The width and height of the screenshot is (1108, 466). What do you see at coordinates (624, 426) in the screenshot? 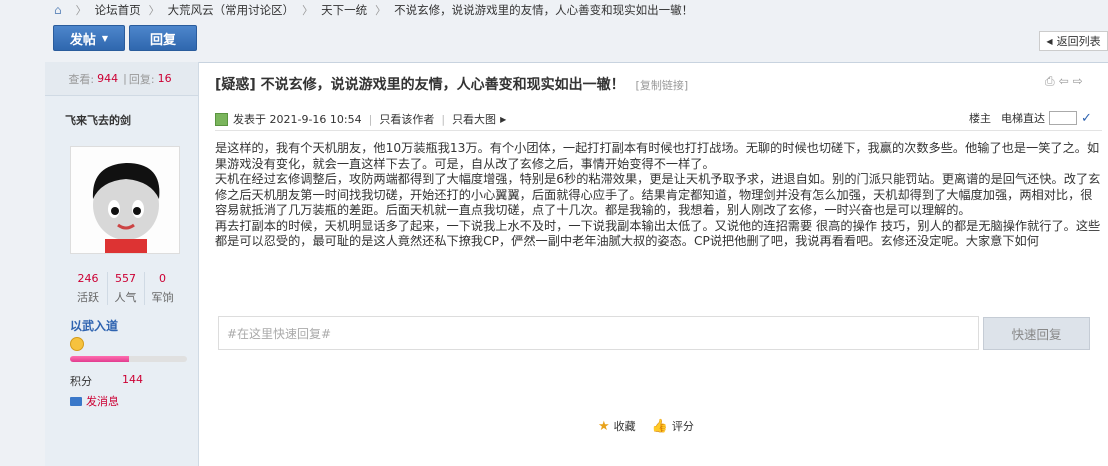
I see `favorite-label: 收藏` at bounding box center [624, 426].